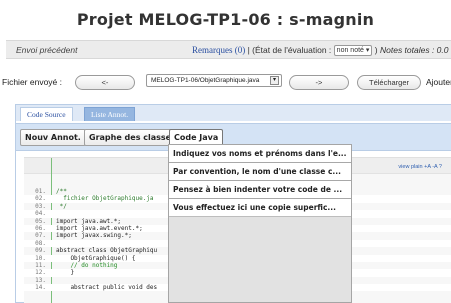 The width and height of the screenshot is (451, 303). I want to click on status-prefix: | (État de l'évaluation :, so click(289, 50).